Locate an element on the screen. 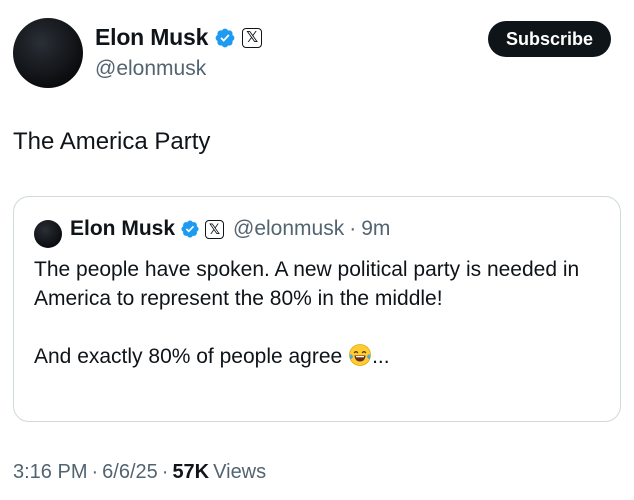 The width and height of the screenshot is (634, 500). subscribe-button: Subscribe is located at coordinates (549, 39).